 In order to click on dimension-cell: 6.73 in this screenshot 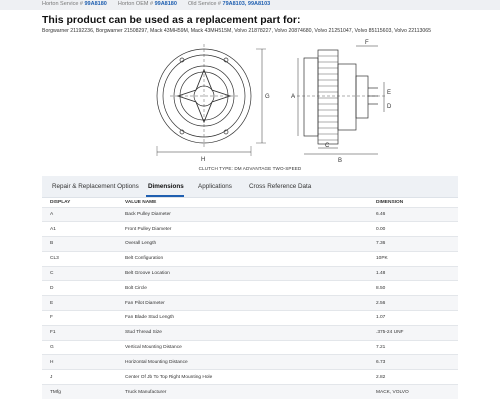, I will do `click(413, 362)`.